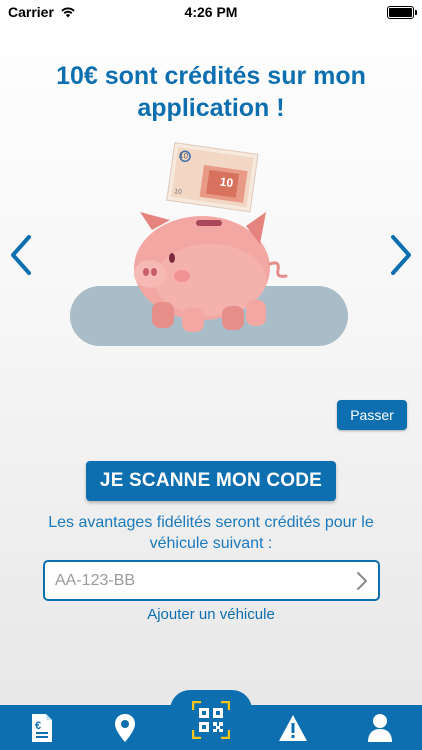  I want to click on location-pin-icon, so click(125, 727).